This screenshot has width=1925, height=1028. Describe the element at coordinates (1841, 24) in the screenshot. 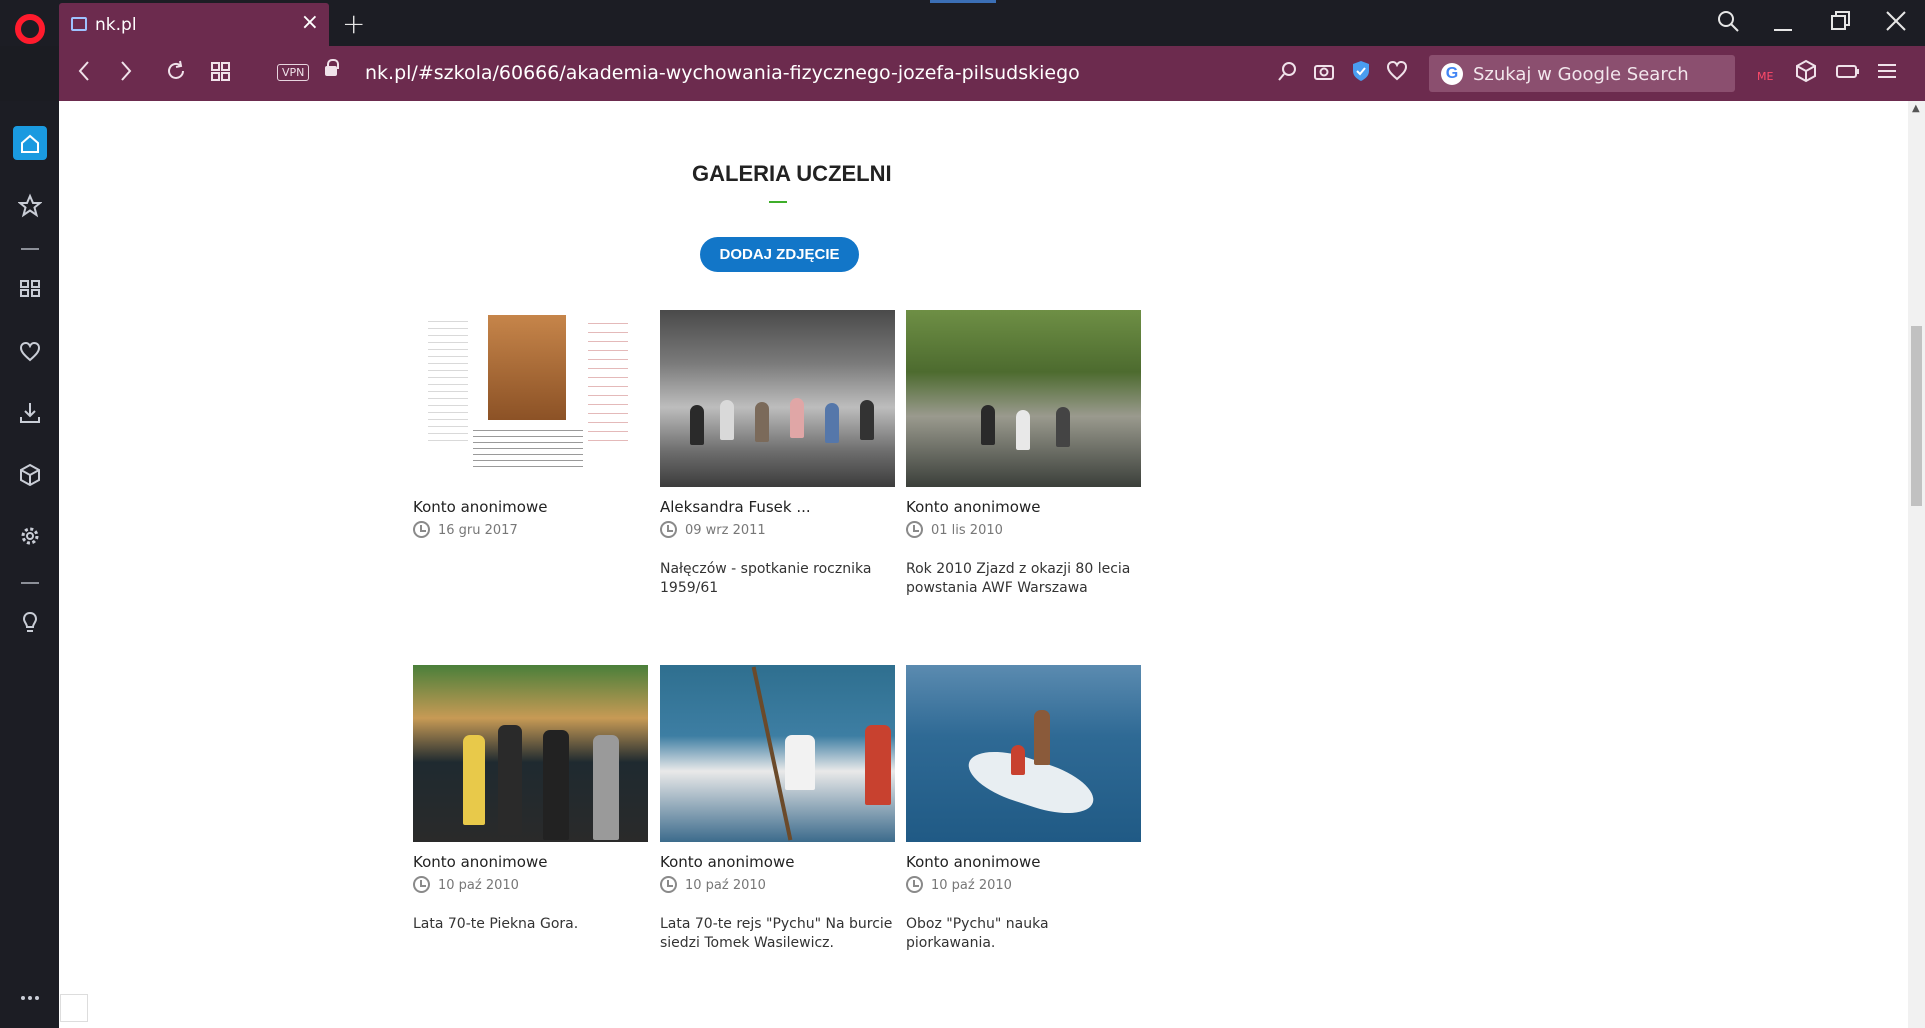

I see `restore-icon` at that location.